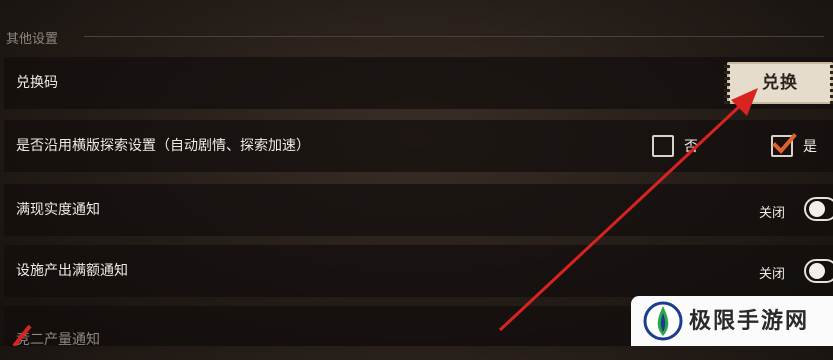 Image resolution: width=833 pixels, height=360 pixels. What do you see at coordinates (58, 340) in the screenshot?
I see `partial-row-label: 竞二产量通知` at bounding box center [58, 340].